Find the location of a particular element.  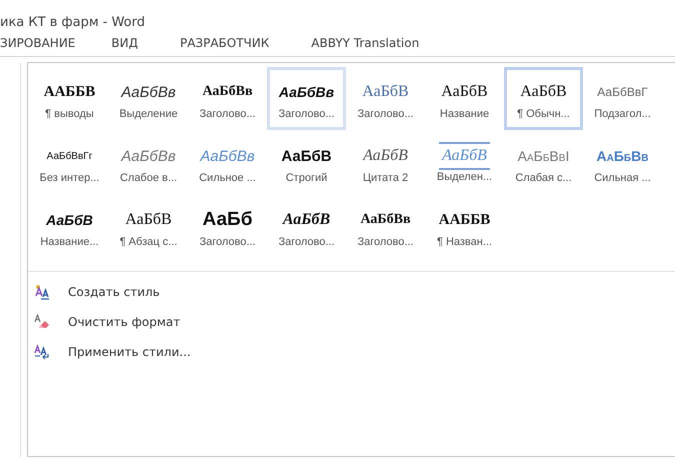

menu-item: Очистить формат is located at coordinates (124, 322).